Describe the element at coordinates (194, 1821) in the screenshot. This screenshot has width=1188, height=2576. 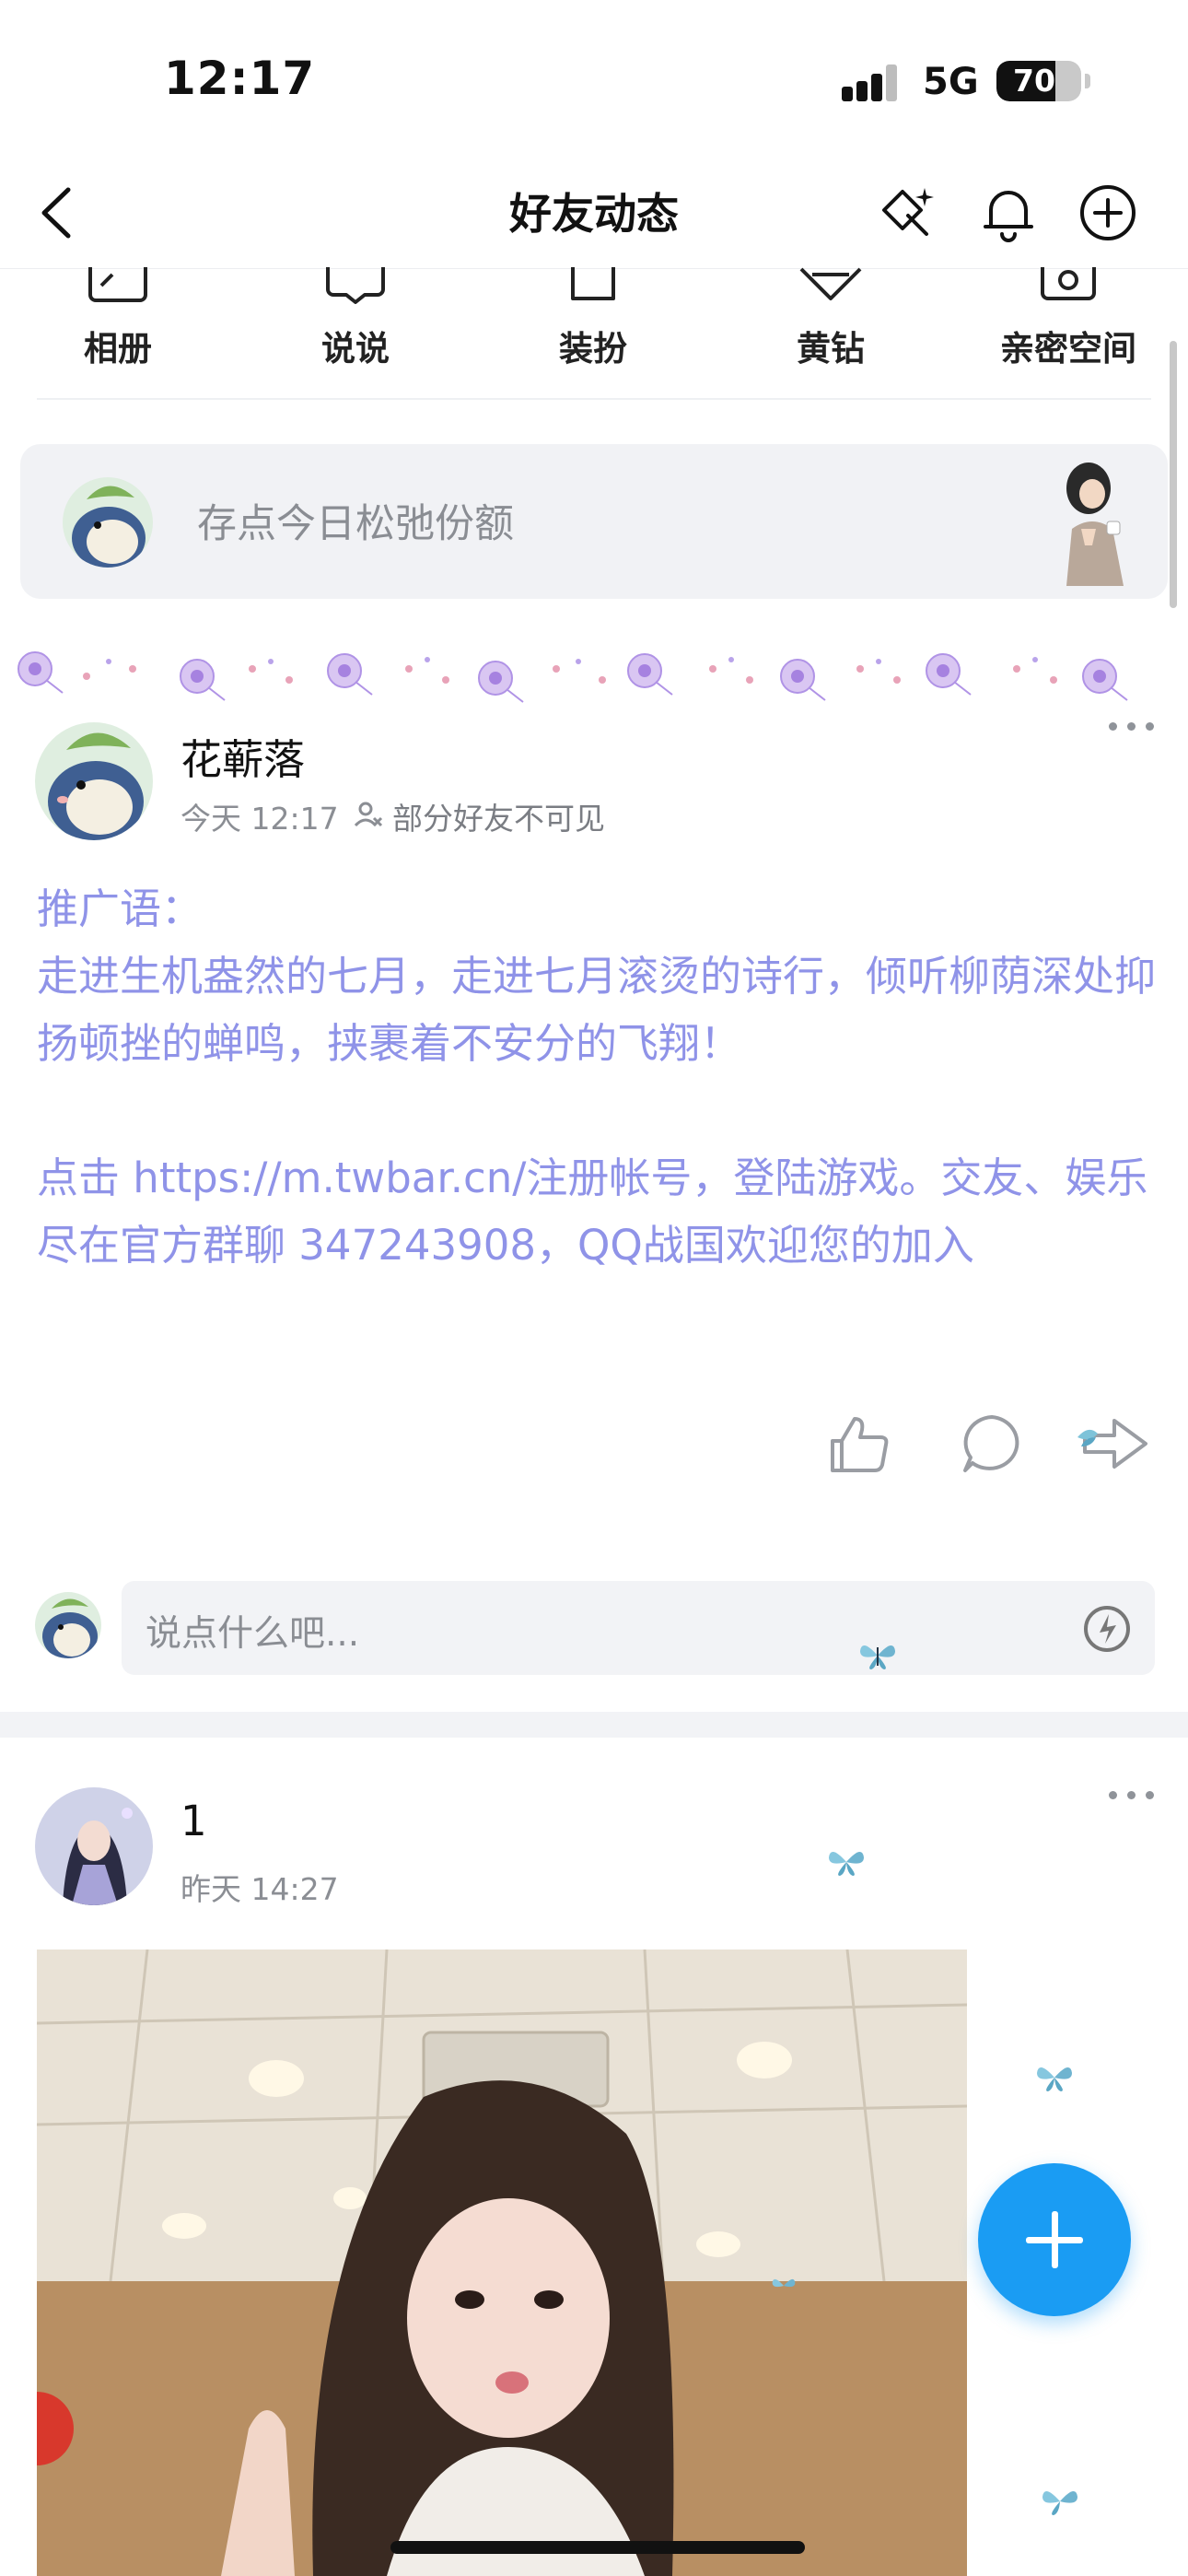
I see `post-author-name: 1` at that location.